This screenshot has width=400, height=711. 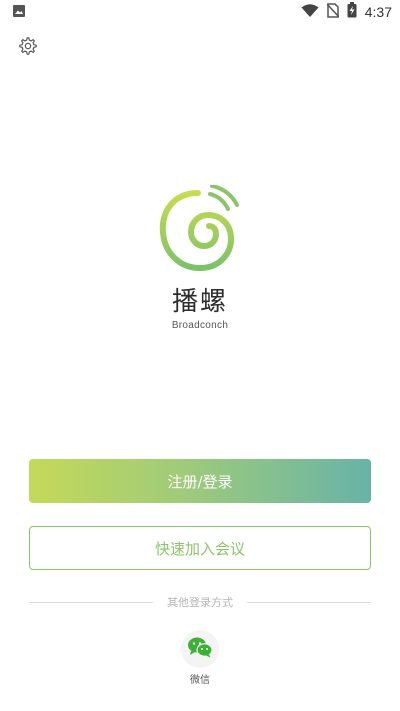 What do you see at coordinates (200, 12) in the screenshot?
I see `status-bar: 4:37` at bounding box center [200, 12].